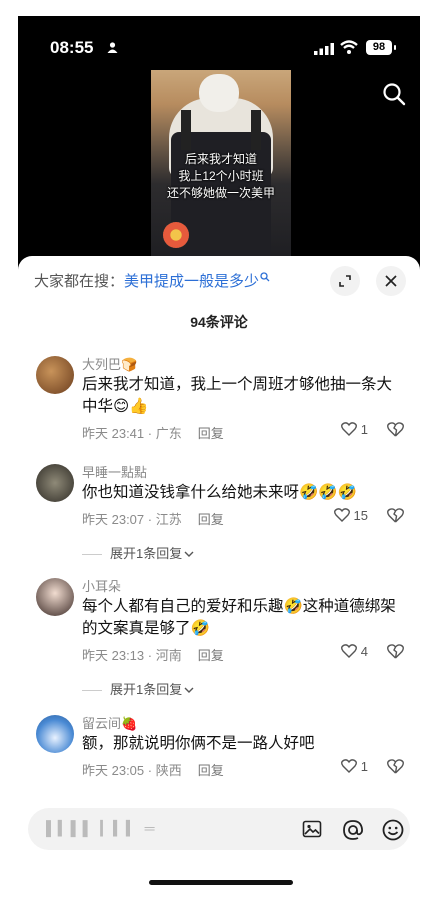  What do you see at coordinates (219, 322) in the screenshot?
I see `comment-count: 94条评论` at bounding box center [219, 322].